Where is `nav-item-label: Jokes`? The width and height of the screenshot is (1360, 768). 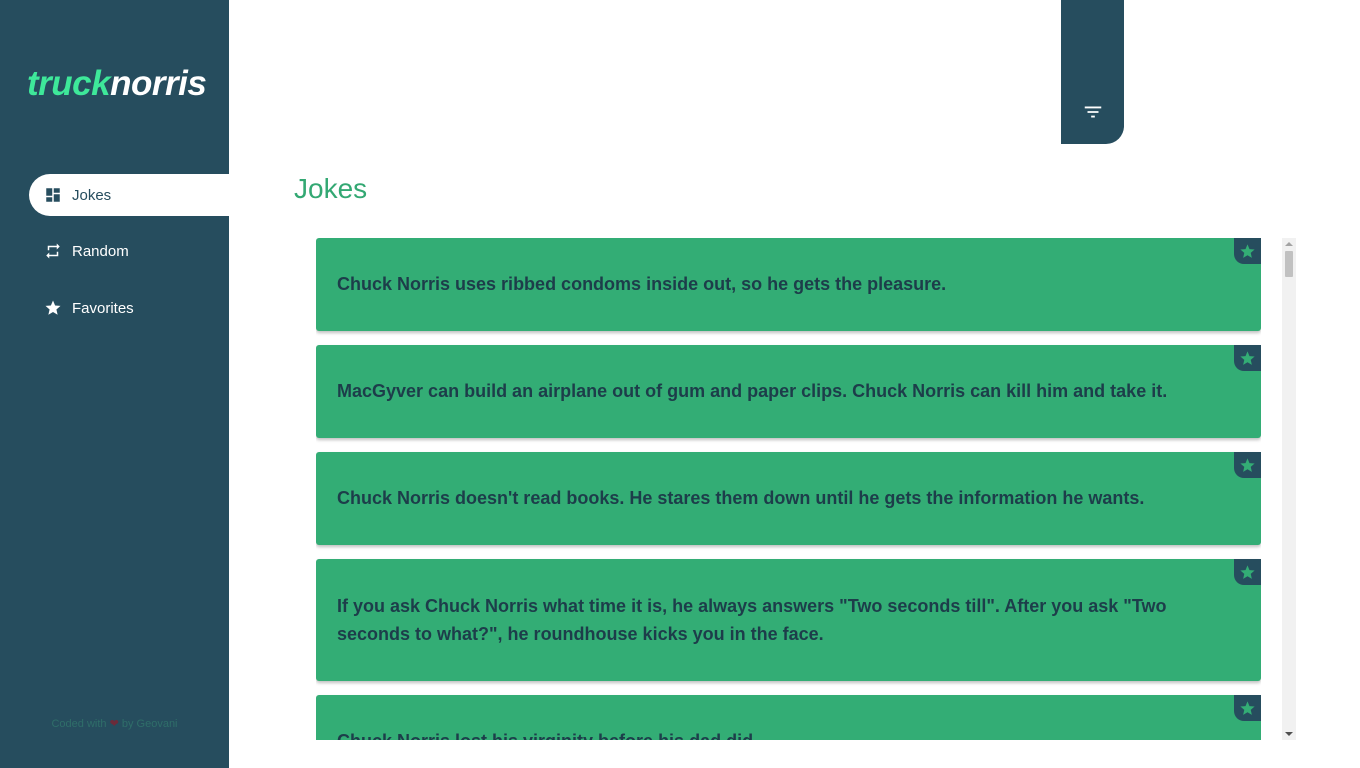
nav-item-label: Jokes is located at coordinates (92, 195).